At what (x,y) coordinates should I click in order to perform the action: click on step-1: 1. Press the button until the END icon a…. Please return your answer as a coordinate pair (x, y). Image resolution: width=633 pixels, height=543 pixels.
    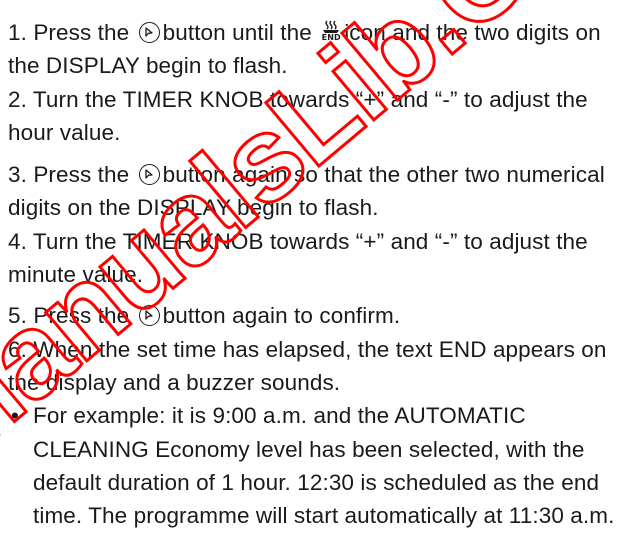
    Looking at the image, I should click on (318, 49).